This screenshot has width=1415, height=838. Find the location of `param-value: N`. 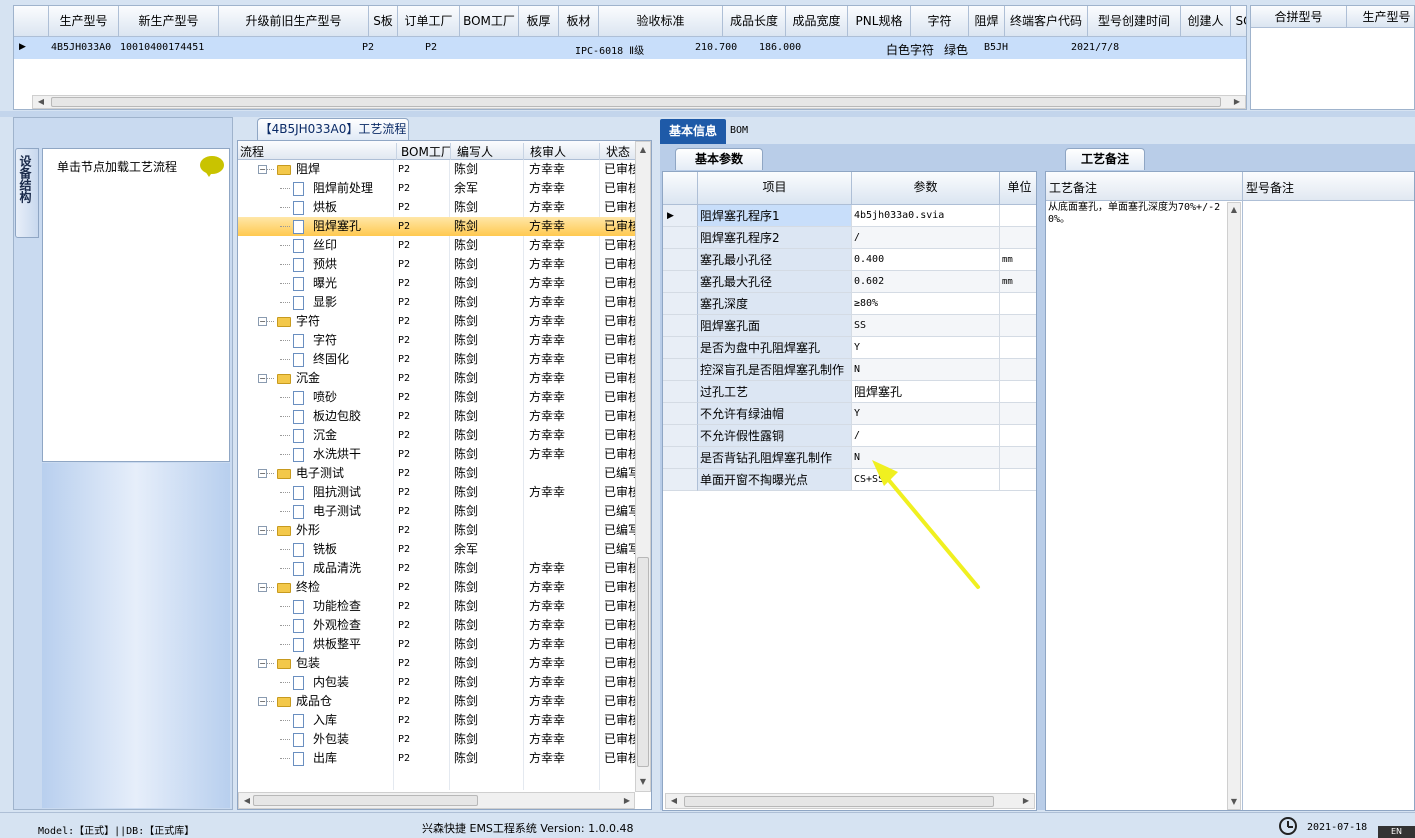

param-value: N is located at coordinates (926, 370).